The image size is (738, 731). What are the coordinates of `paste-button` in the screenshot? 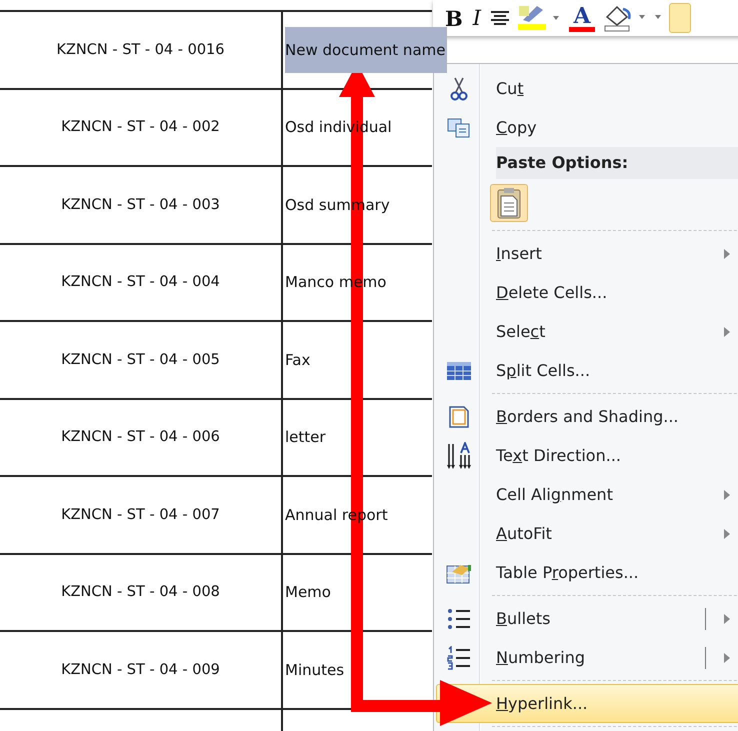 It's located at (509, 203).